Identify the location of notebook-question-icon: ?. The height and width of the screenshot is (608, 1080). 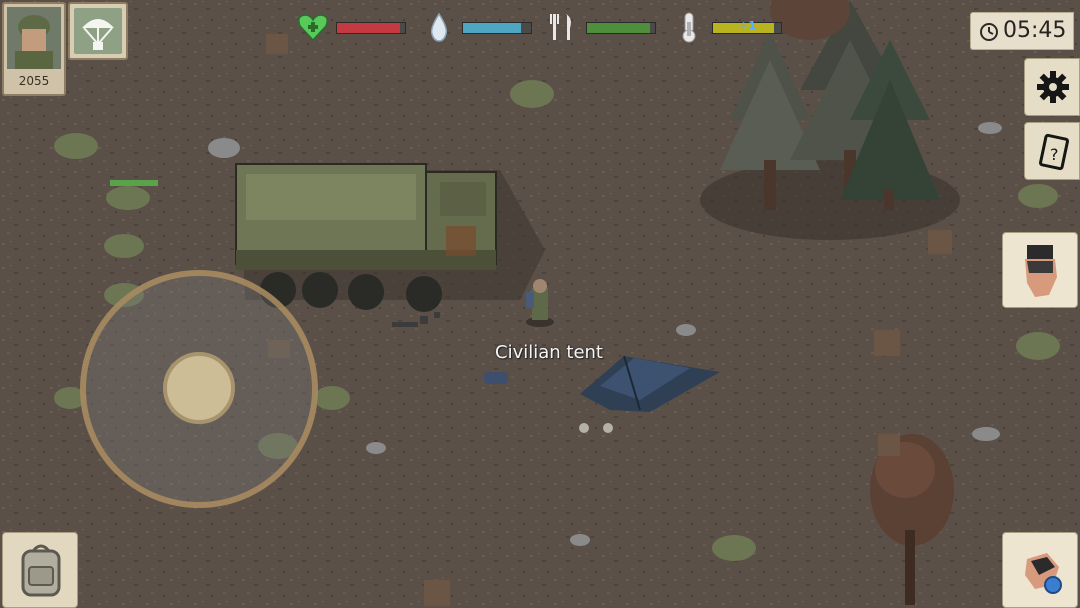
(1054, 154).